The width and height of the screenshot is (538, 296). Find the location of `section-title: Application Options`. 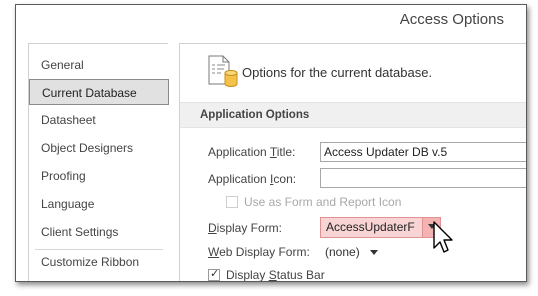

section-title: Application Options is located at coordinates (255, 115).